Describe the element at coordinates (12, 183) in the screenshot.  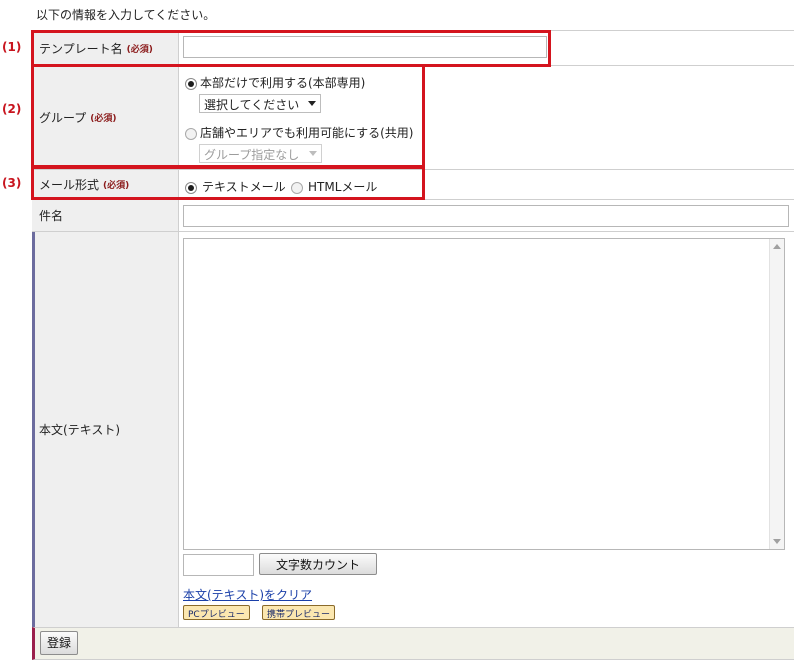
I see `marker-3: (3)` at that location.